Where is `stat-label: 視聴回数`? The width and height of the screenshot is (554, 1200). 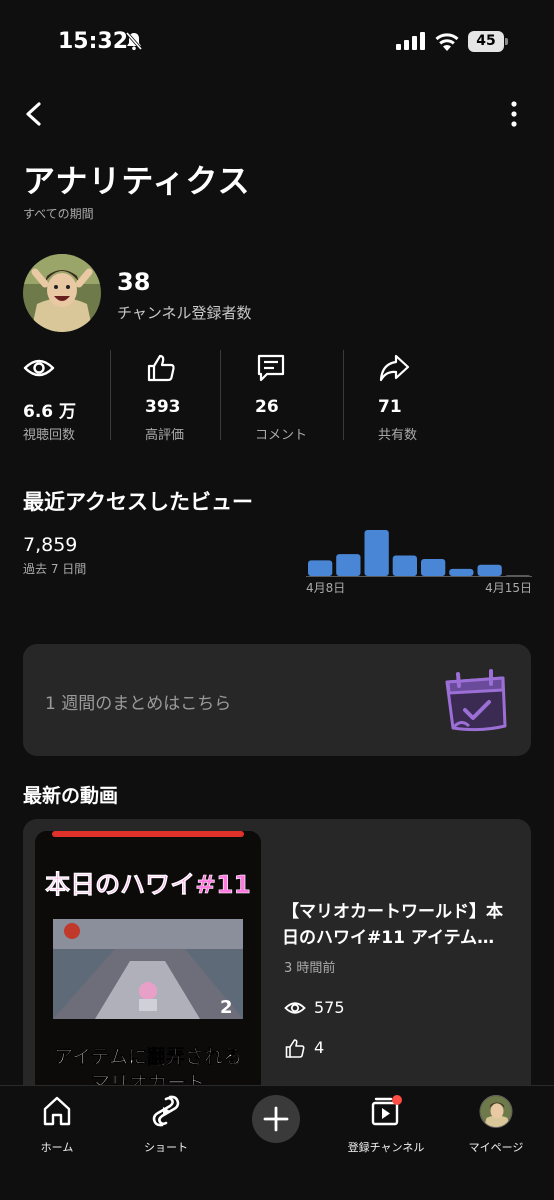 stat-label: 視聴回数 is located at coordinates (49, 435).